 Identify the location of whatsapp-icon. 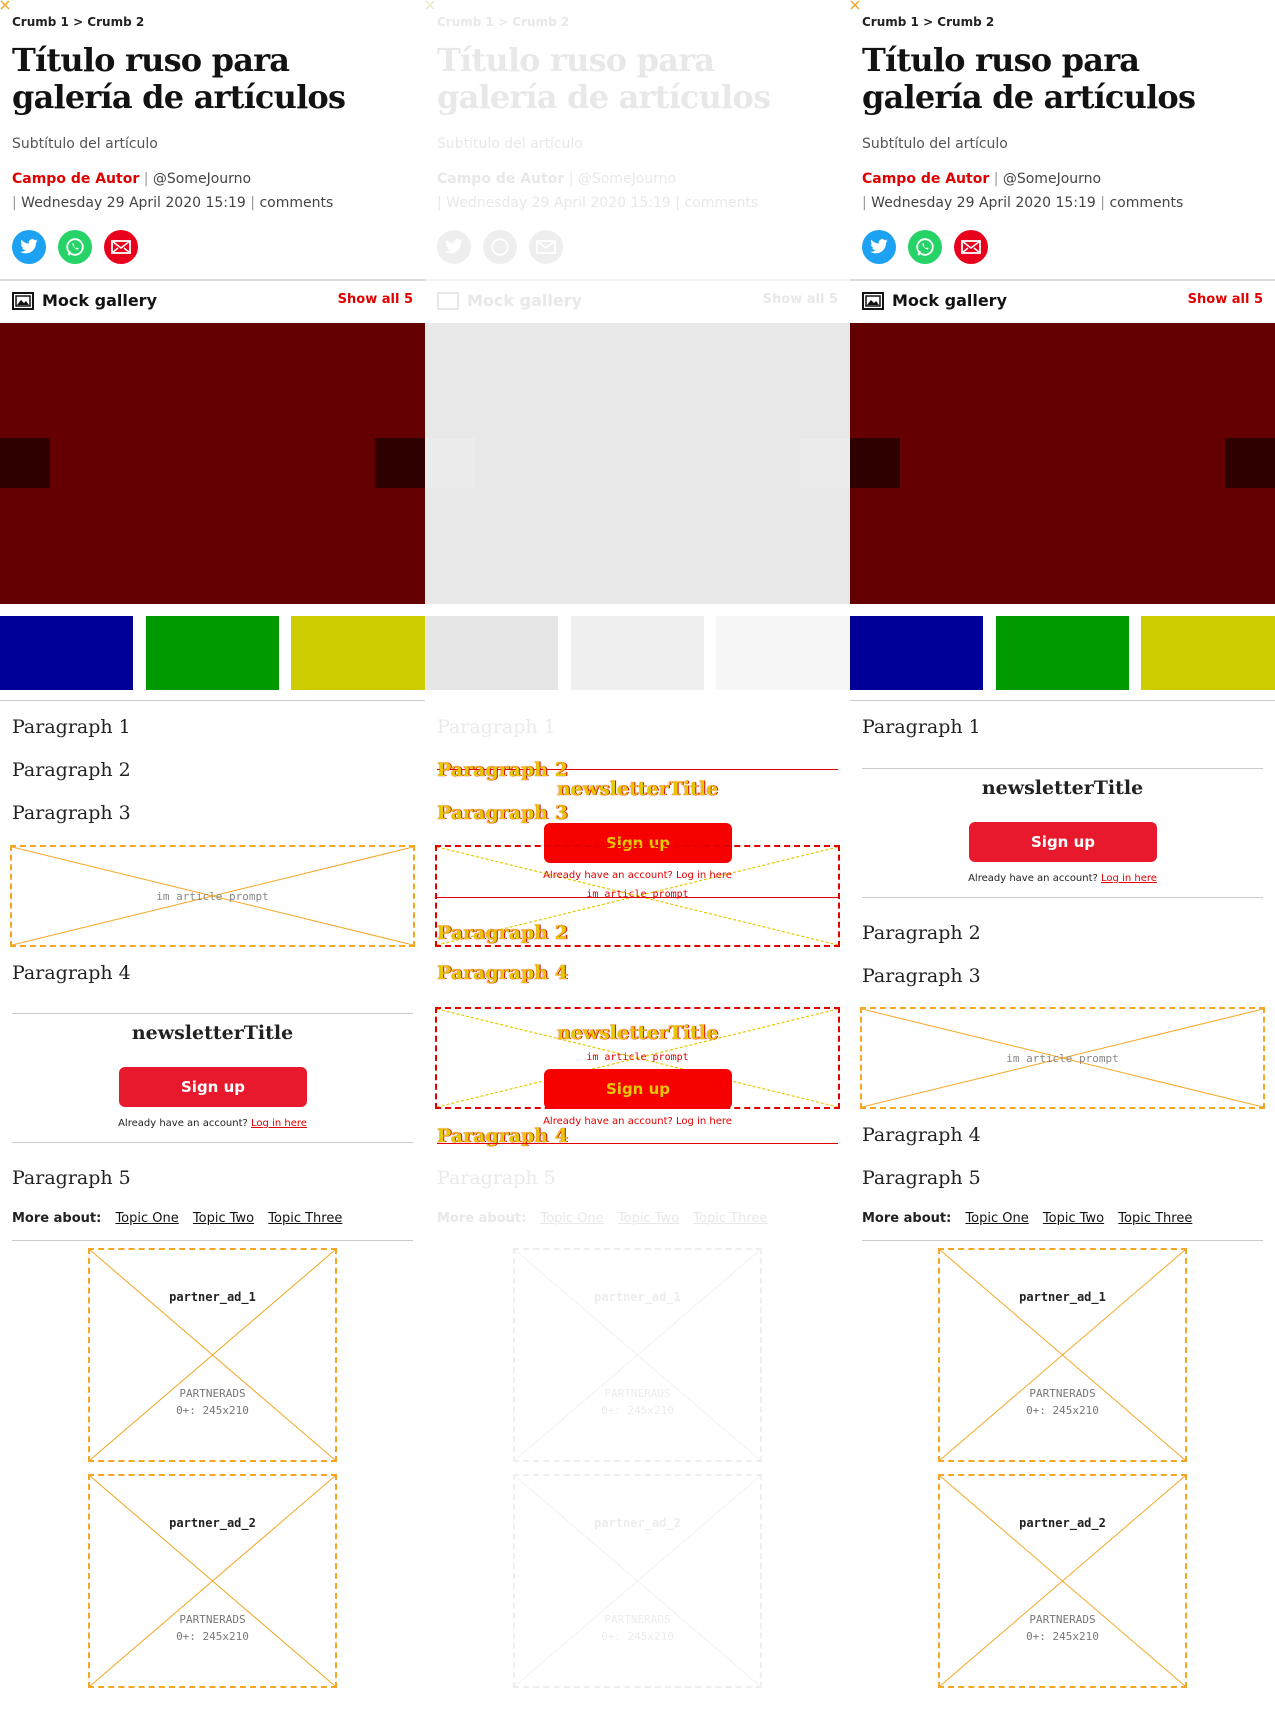
(75, 247).